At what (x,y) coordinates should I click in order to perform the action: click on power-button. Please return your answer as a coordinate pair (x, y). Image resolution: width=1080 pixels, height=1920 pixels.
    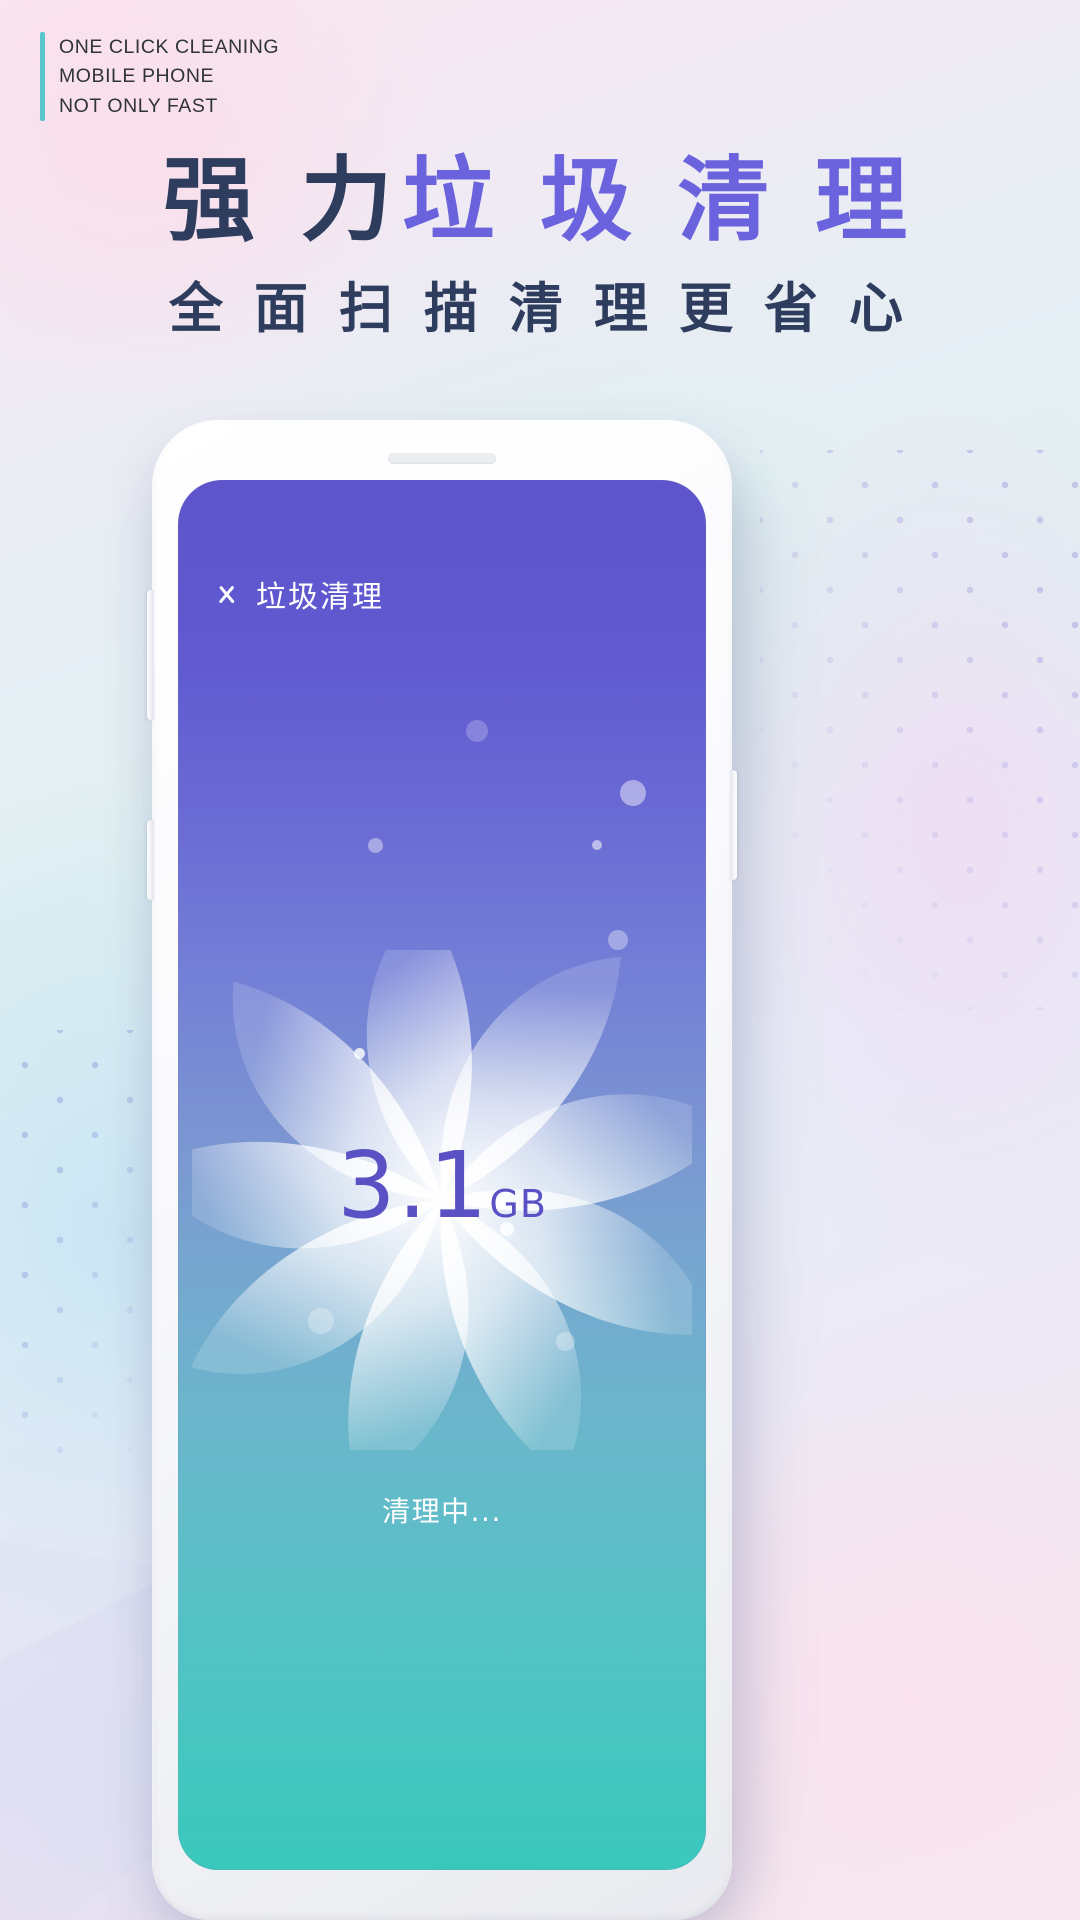
    Looking at the image, I should click on (733, 825).